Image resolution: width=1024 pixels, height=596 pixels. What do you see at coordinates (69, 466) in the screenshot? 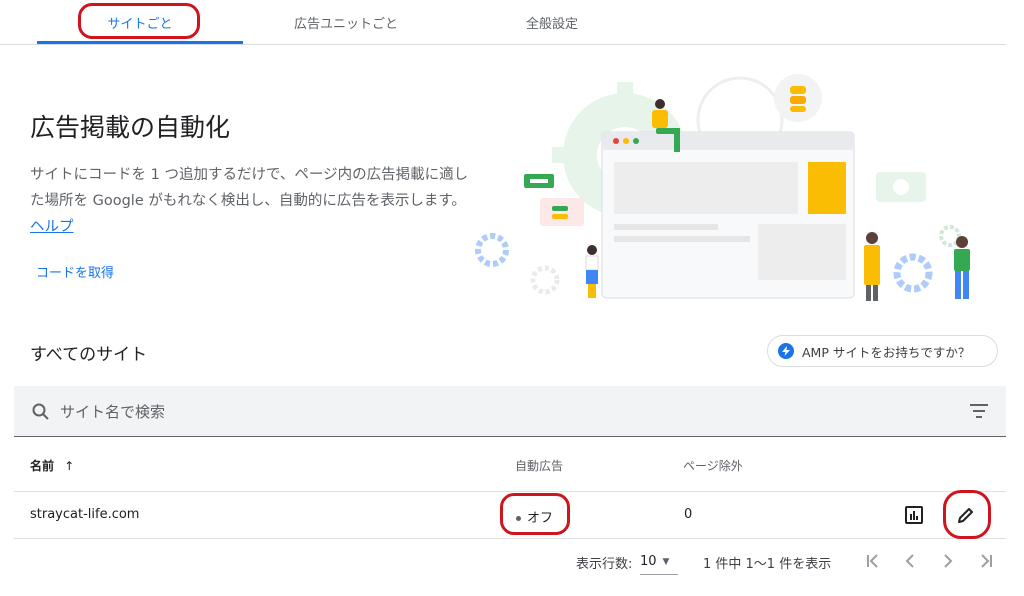
I see `sort-arrow-up-icon: ↑` at bounding box center [69, 466].